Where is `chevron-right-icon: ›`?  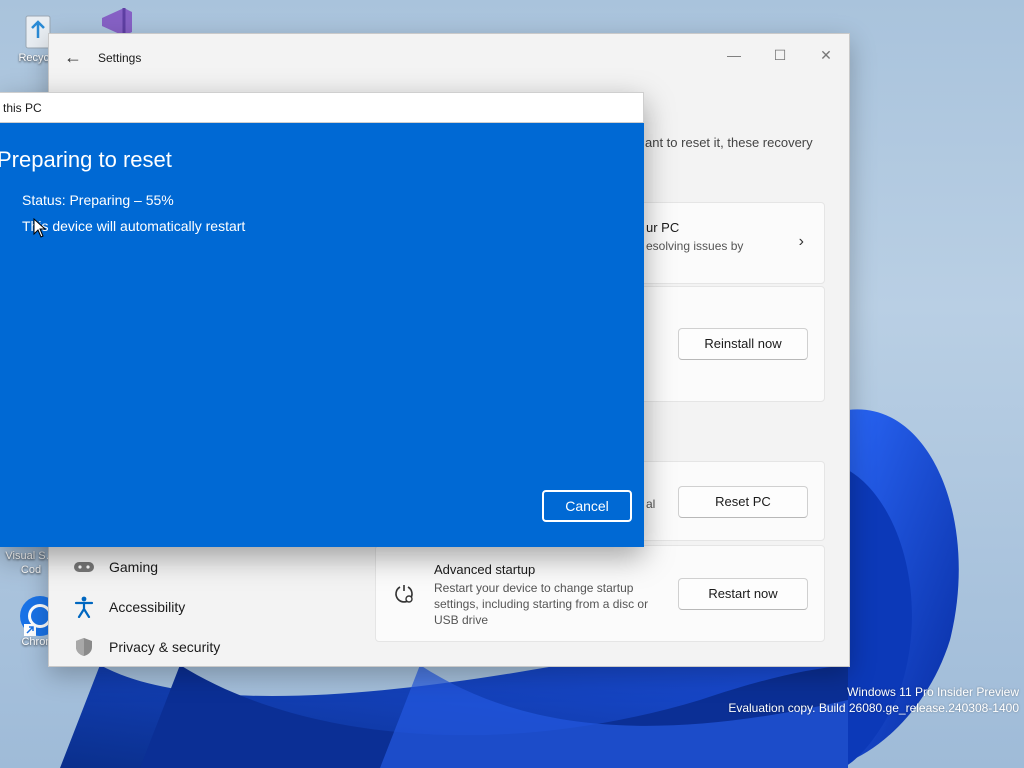
chevron-right-icon: › is located at coordinates (801, 241).